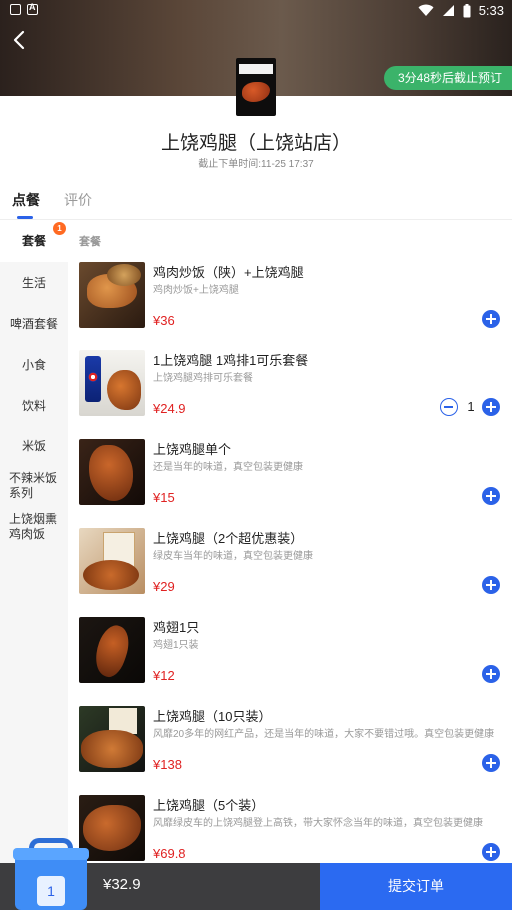 This screenshot has width=512, height=910. I want to click on product-description: 风靡绿皮车的上饶鸡腿登上高铁，带大家怀念当年的味道，真空包装更健康, so click(318, 823).